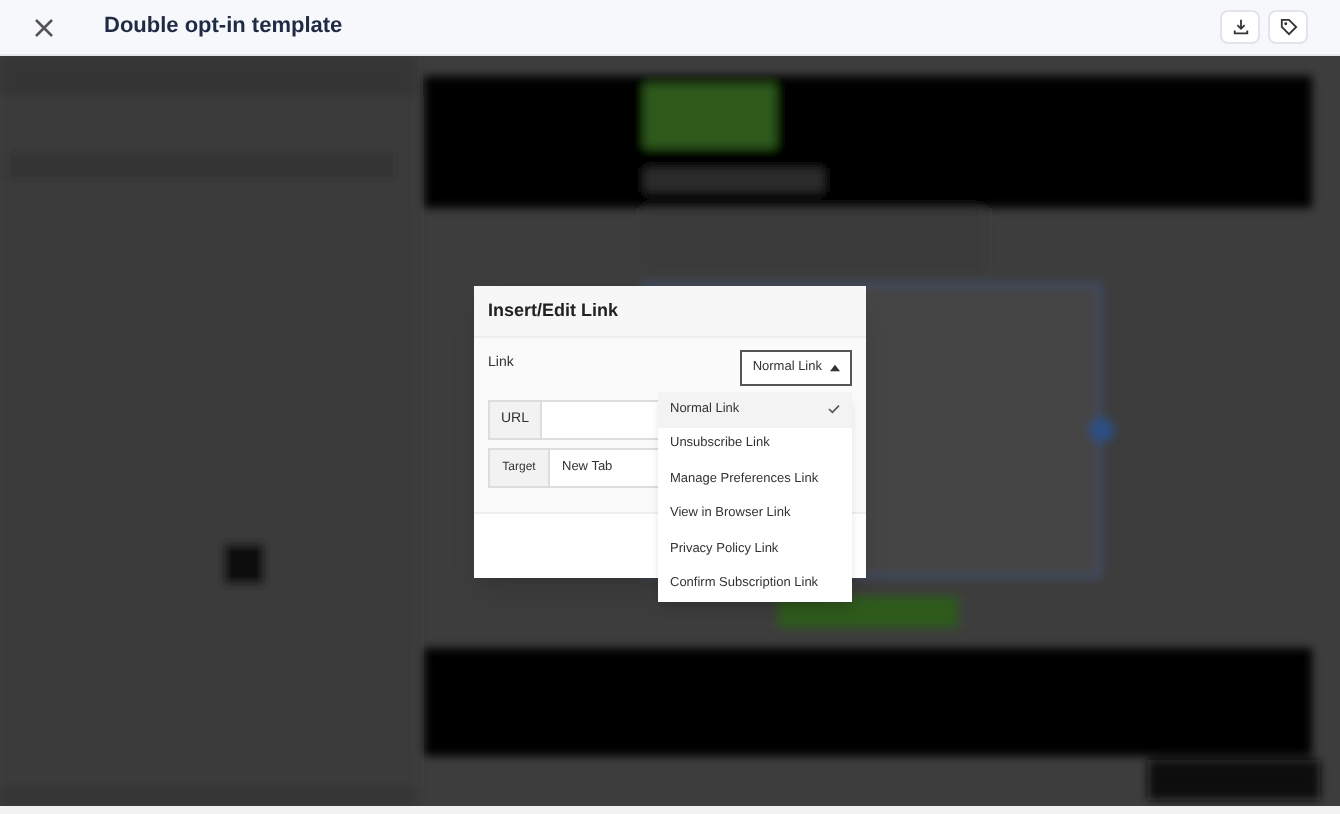 The image size is (1340, 814). What do you see at coordinates (835, 368) in the screenshot?
I see `caret-icon` at bounding box center [835, 368].